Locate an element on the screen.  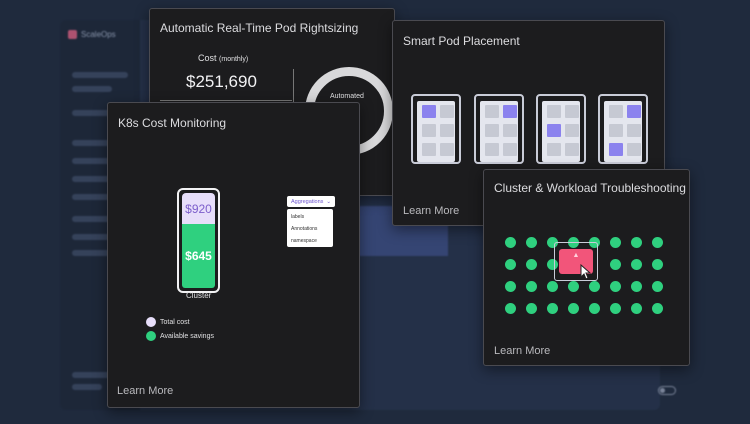
legend-item: Total cost is located at coordinates (168, 322).